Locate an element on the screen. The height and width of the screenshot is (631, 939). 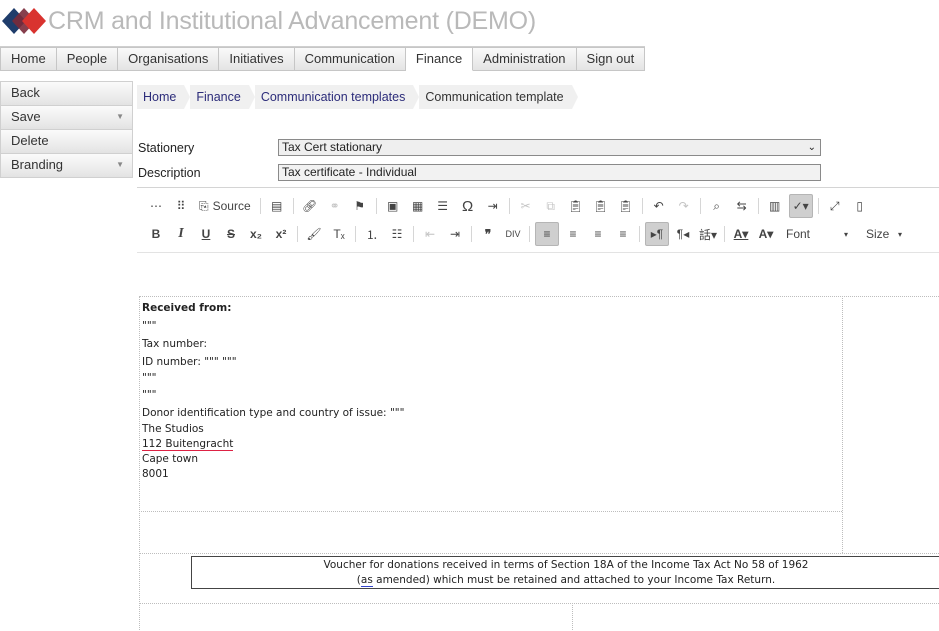
language-icon: 話▾ is located at coordinates (708, 234).